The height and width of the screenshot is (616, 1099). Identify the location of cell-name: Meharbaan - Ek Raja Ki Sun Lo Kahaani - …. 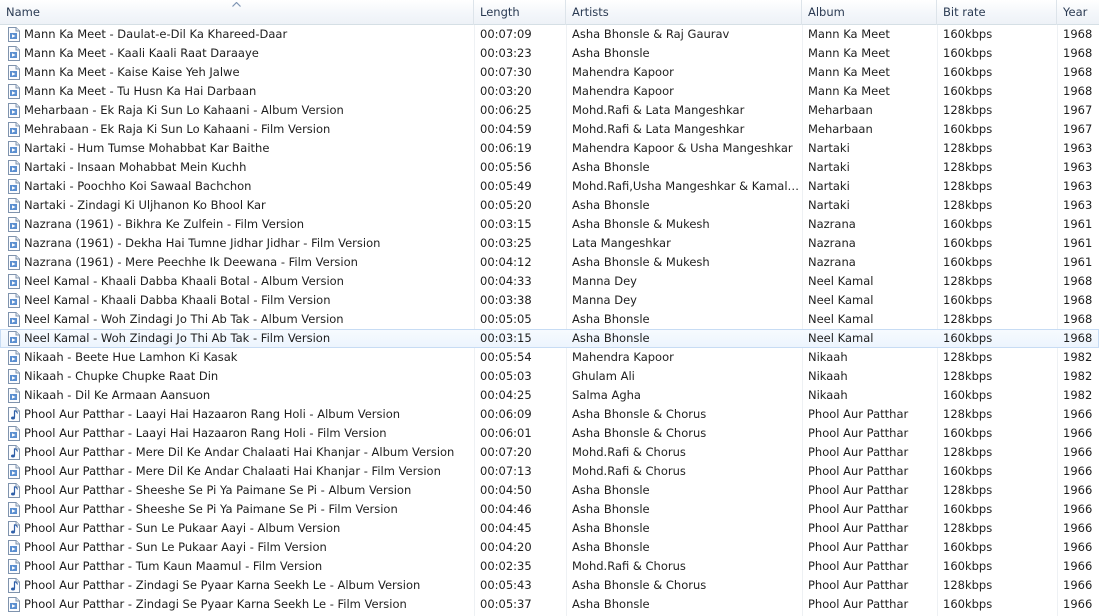
(248, 110).